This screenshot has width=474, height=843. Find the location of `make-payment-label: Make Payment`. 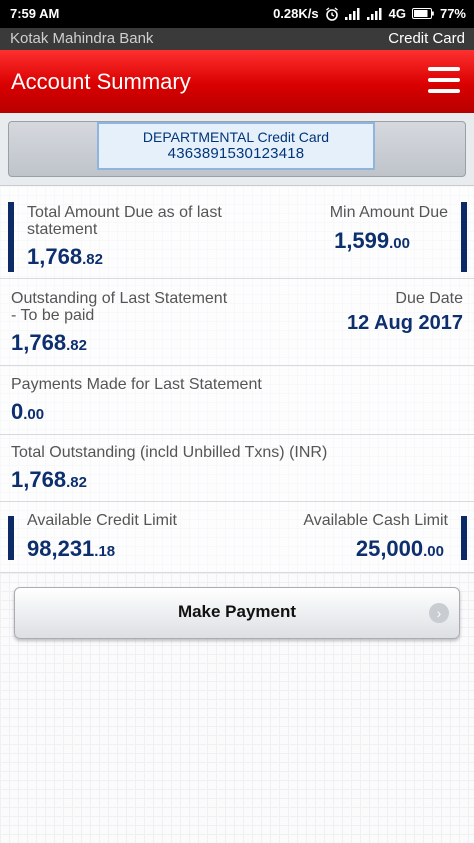

make-payment-label: Make Payment is located at coordinates (237, 611).